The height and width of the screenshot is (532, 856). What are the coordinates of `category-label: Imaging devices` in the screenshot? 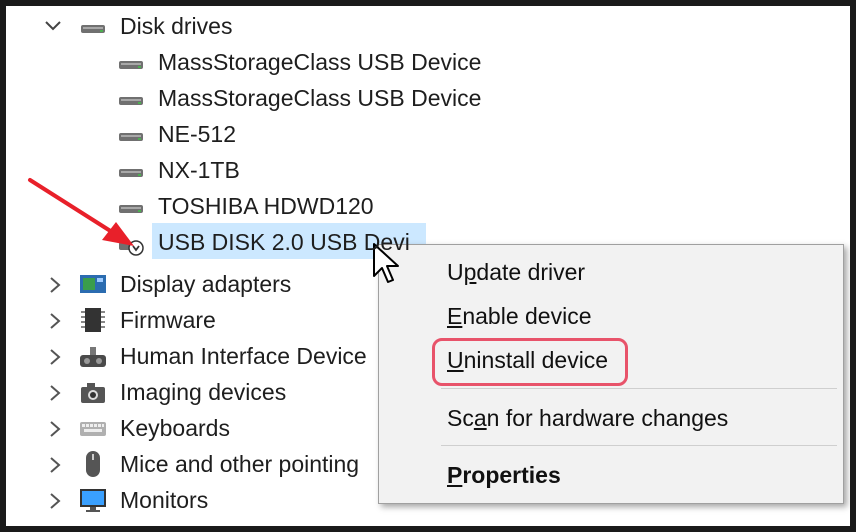 It's located at (203, 392).